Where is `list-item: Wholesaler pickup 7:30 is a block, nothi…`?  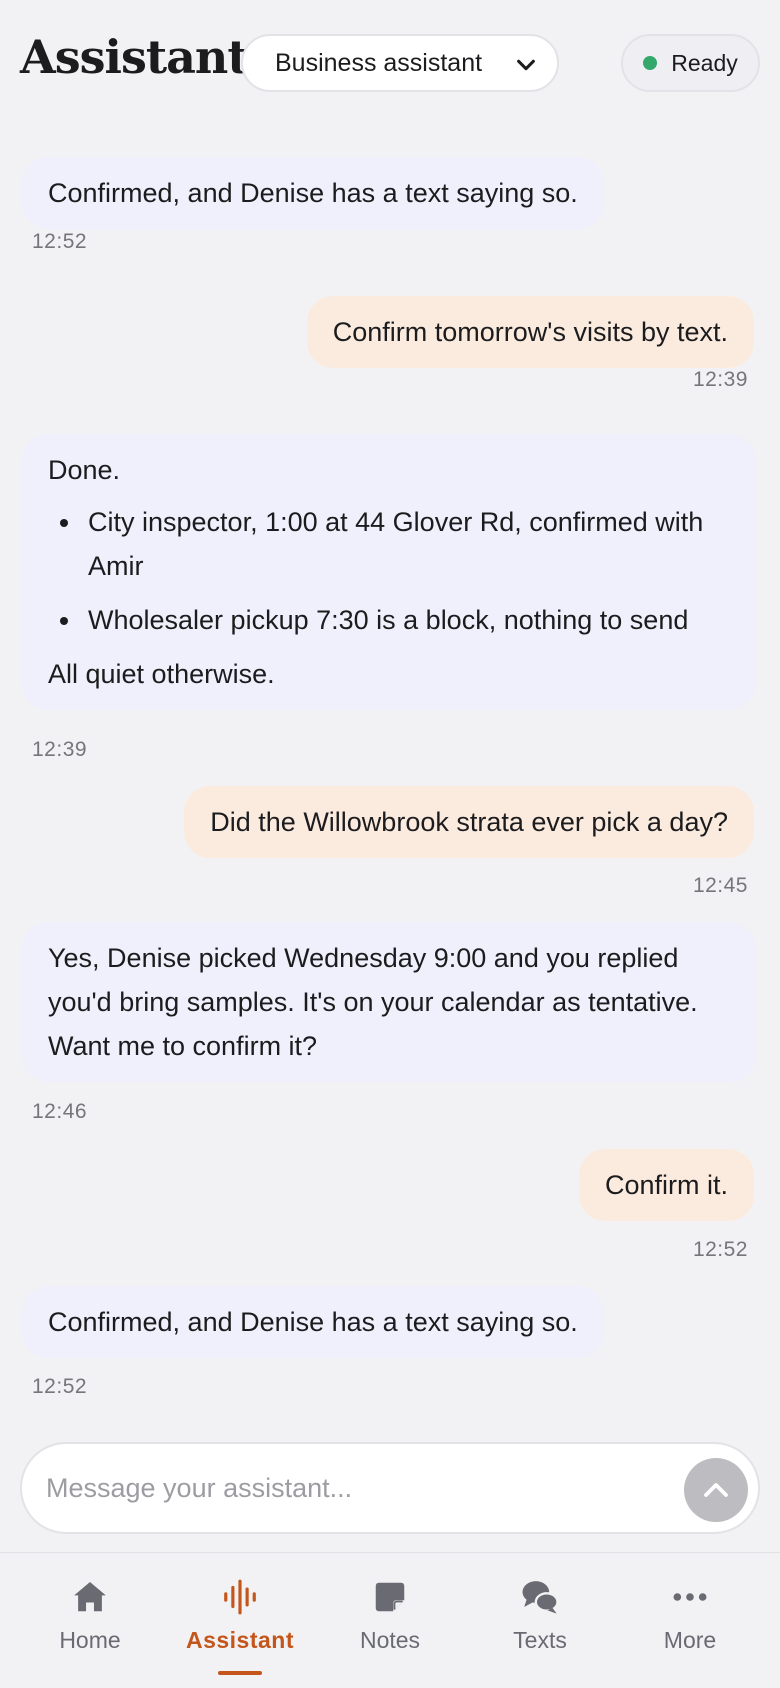 list-item: Wholesaler pickup 7:30 is a block, nothi… is located at coordinates (389, 620).